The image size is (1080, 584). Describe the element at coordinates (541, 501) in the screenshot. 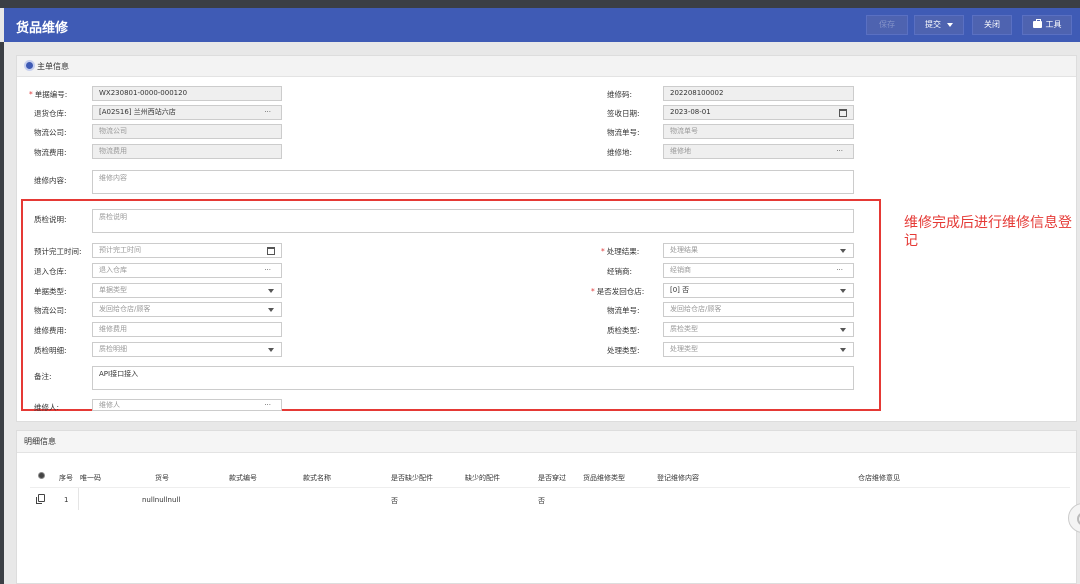

I see `row-worn: 否` at that location.